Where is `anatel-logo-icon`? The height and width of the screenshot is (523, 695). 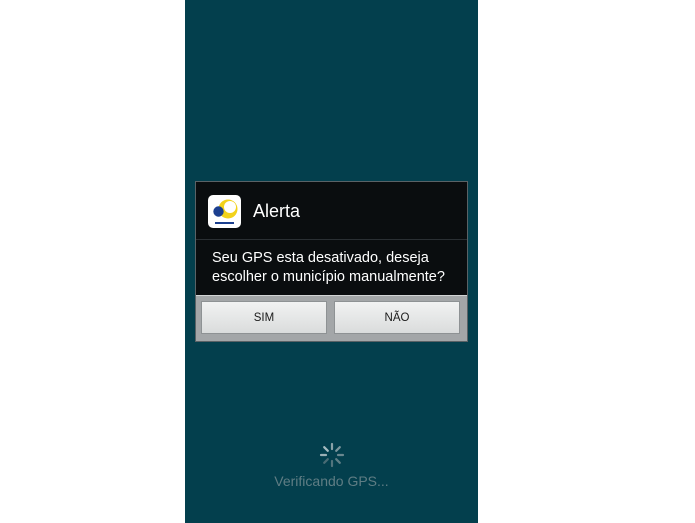
anatel-logo-icon is located at coordinates (224, 211).